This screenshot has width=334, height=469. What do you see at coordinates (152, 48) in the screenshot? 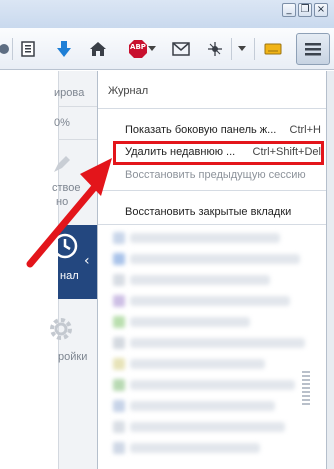
I see `adblock-dropdown-icon` at bounding box center [152, 48].